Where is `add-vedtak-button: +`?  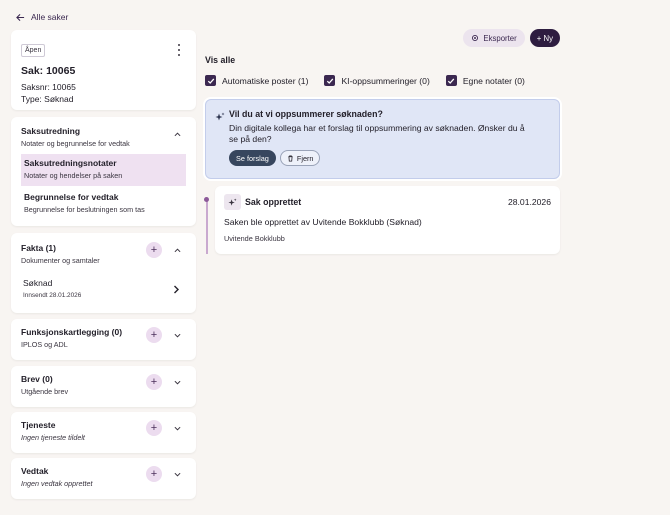 add-vedtak-button: + is located at coordinates (154, 474).